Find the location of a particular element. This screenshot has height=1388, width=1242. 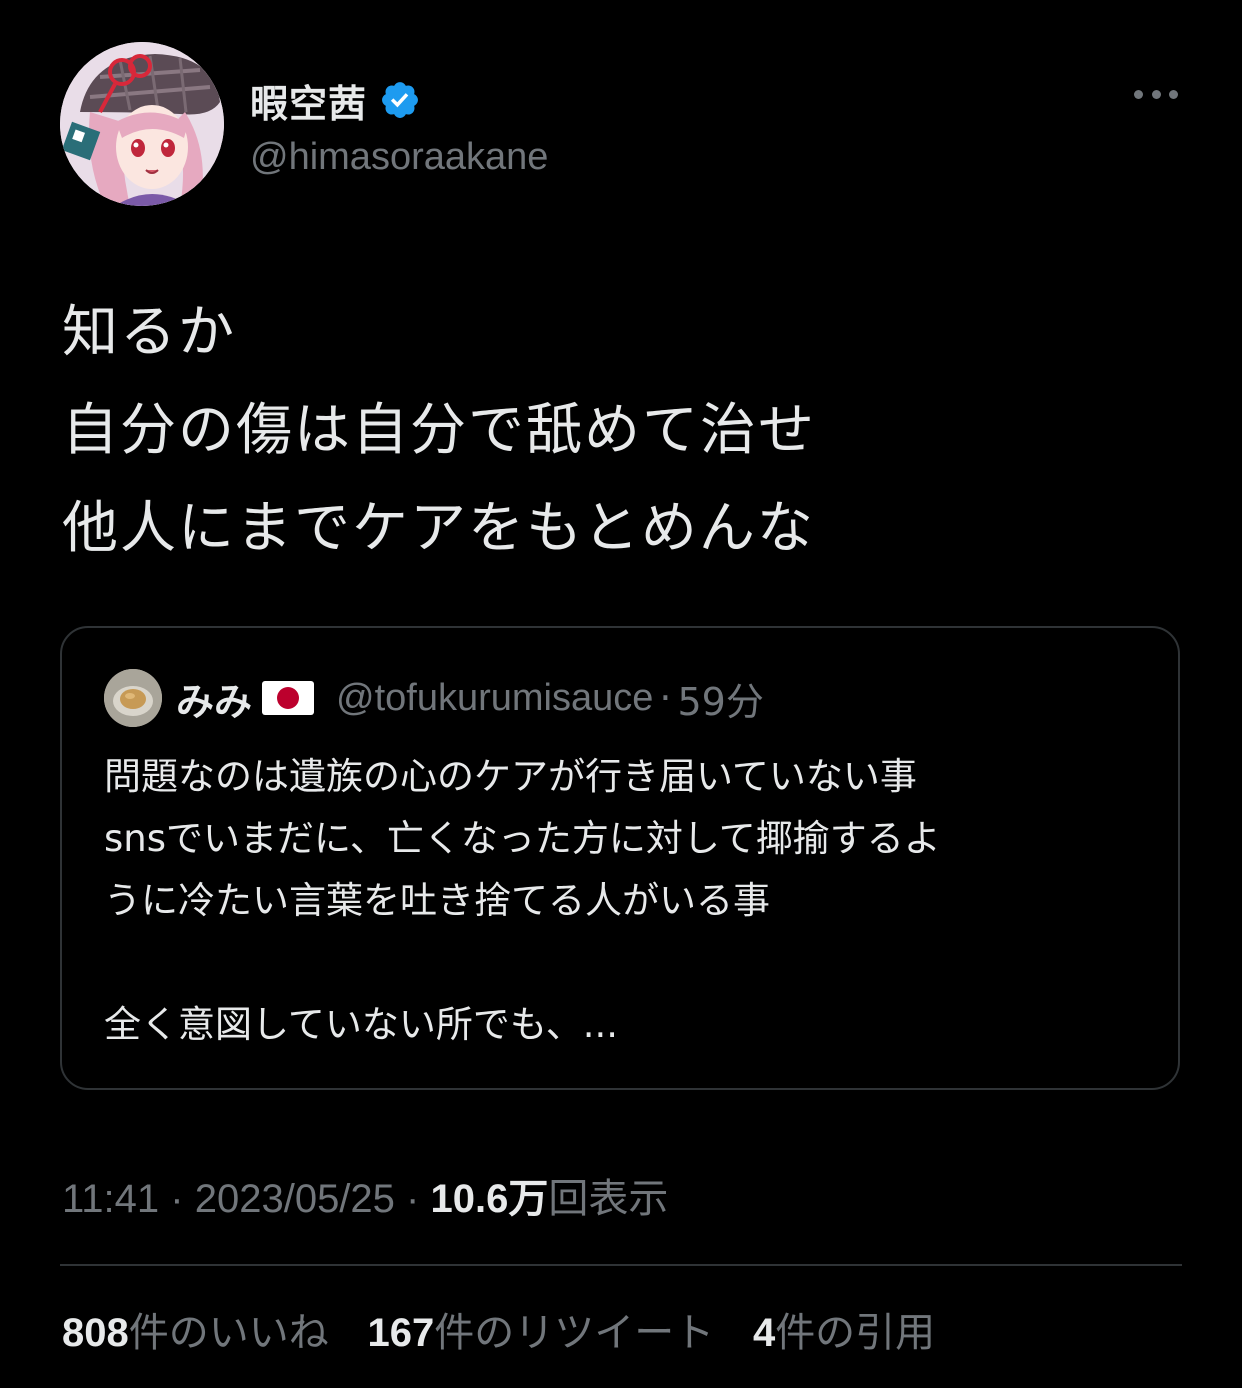

quoted-author-handle: @tofukurumisauce is located at coordinates (494, 698).